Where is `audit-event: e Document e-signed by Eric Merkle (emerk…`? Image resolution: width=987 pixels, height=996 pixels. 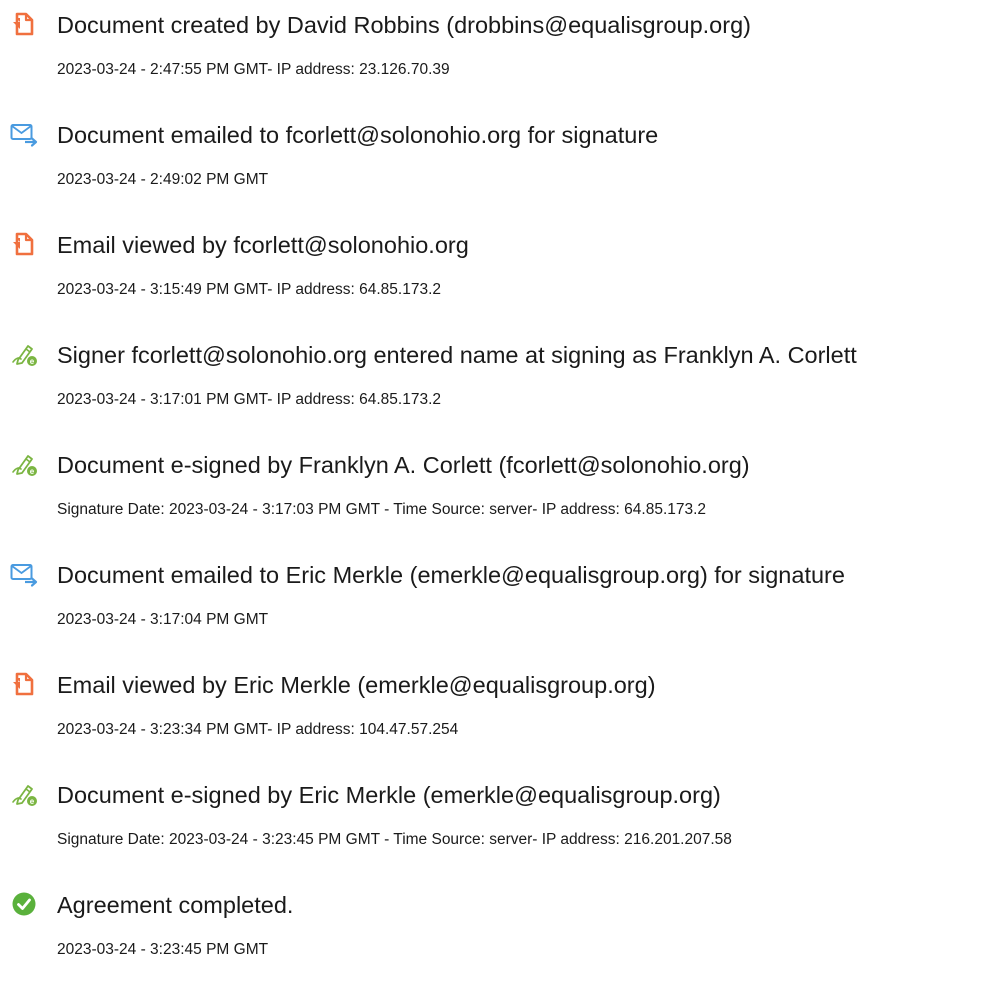
audit-event: e Document e-signed by Eric Merkle (emerk… is located at coordinates (493, 820).